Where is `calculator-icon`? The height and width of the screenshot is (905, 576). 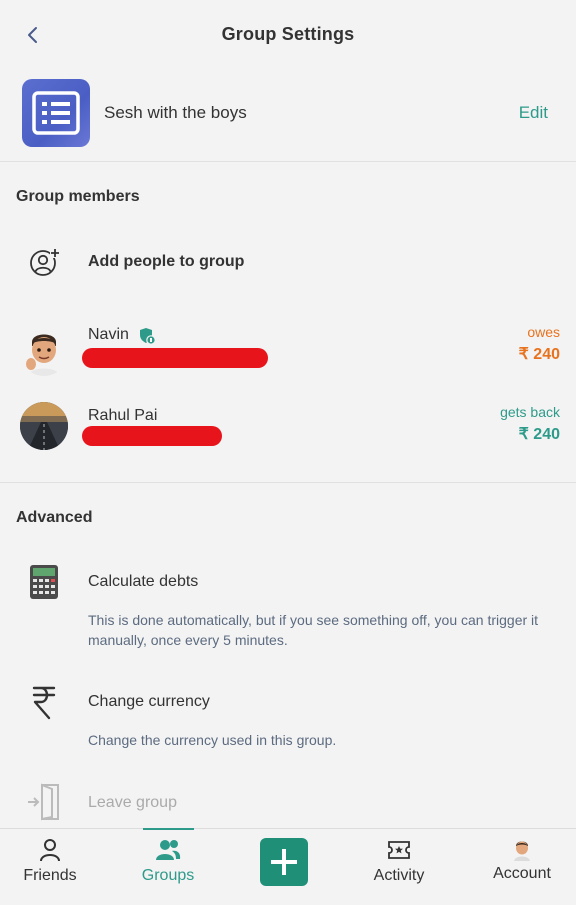 calculator-icon is located at coordinates (44, 582).